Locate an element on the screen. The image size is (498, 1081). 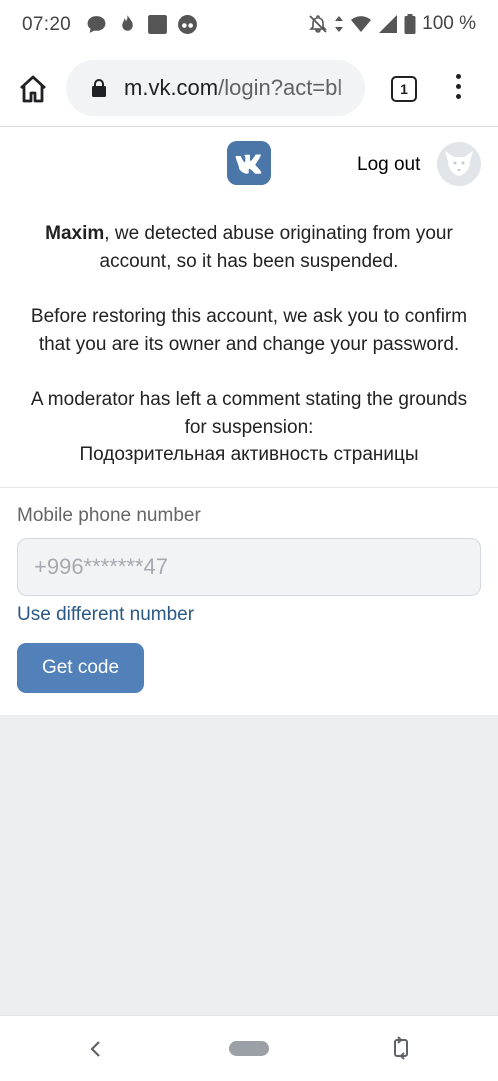
status-system-icons: 100 % is located at coordinates (392, 24).